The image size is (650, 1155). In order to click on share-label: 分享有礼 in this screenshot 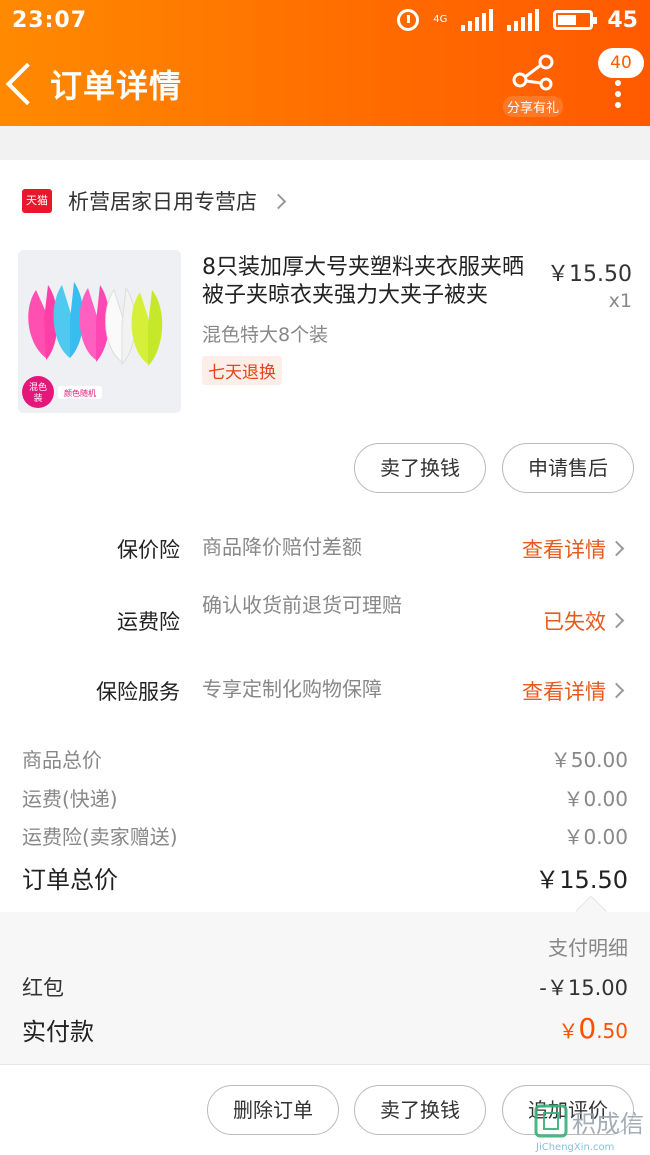, I will do `click(533, 106)`.